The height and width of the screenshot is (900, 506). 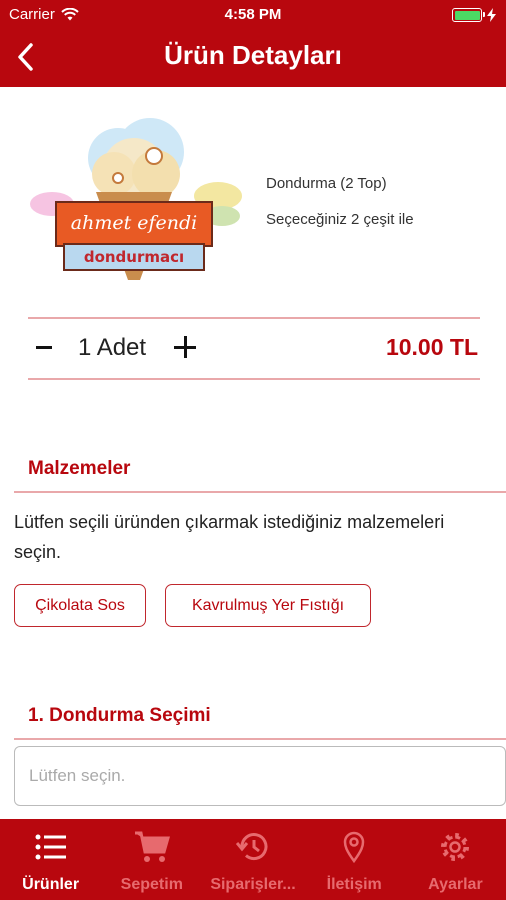 I want to click on status-bar: Carrier 4:58 PM, so click(x=253, y=15).